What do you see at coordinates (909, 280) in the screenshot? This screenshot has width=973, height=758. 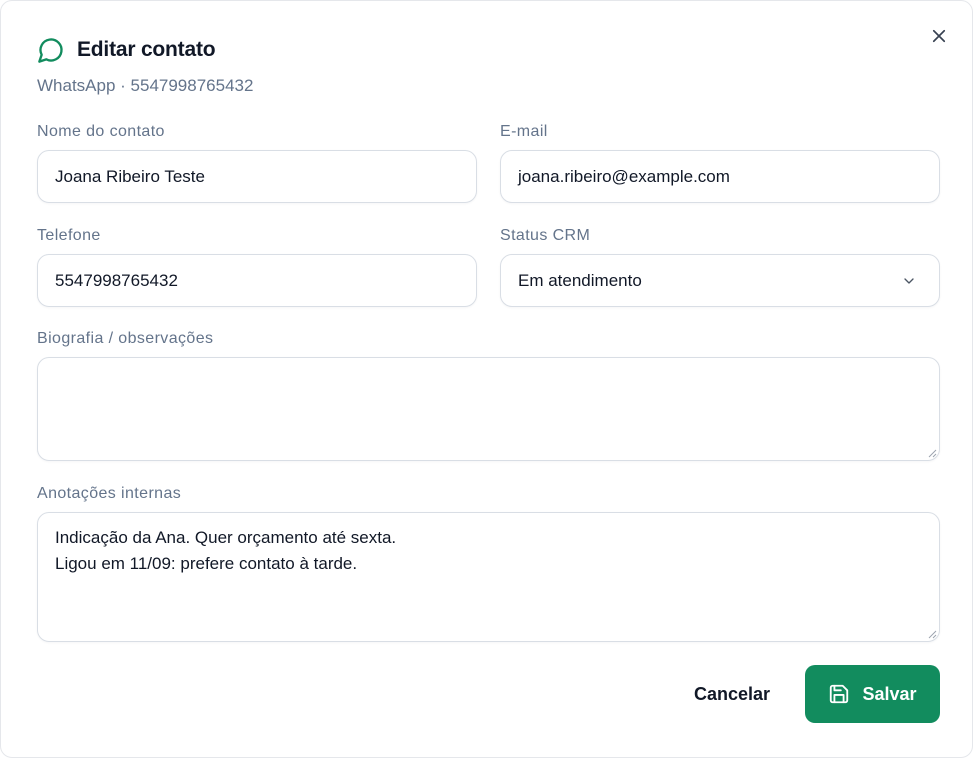 I see `chevron-down-icon` at bounding box center [909, 280].